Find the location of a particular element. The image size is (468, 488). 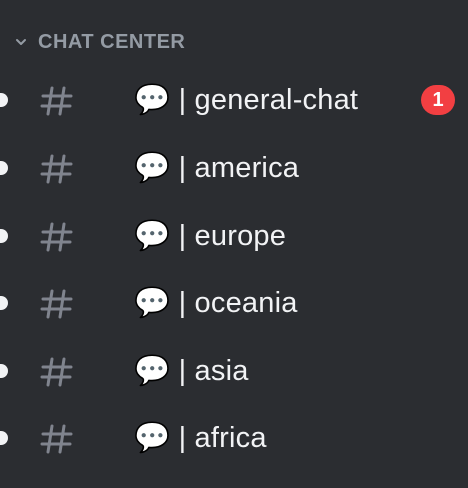

channel-item-europe: 💬 | europe is located at coordinates (234, 236).